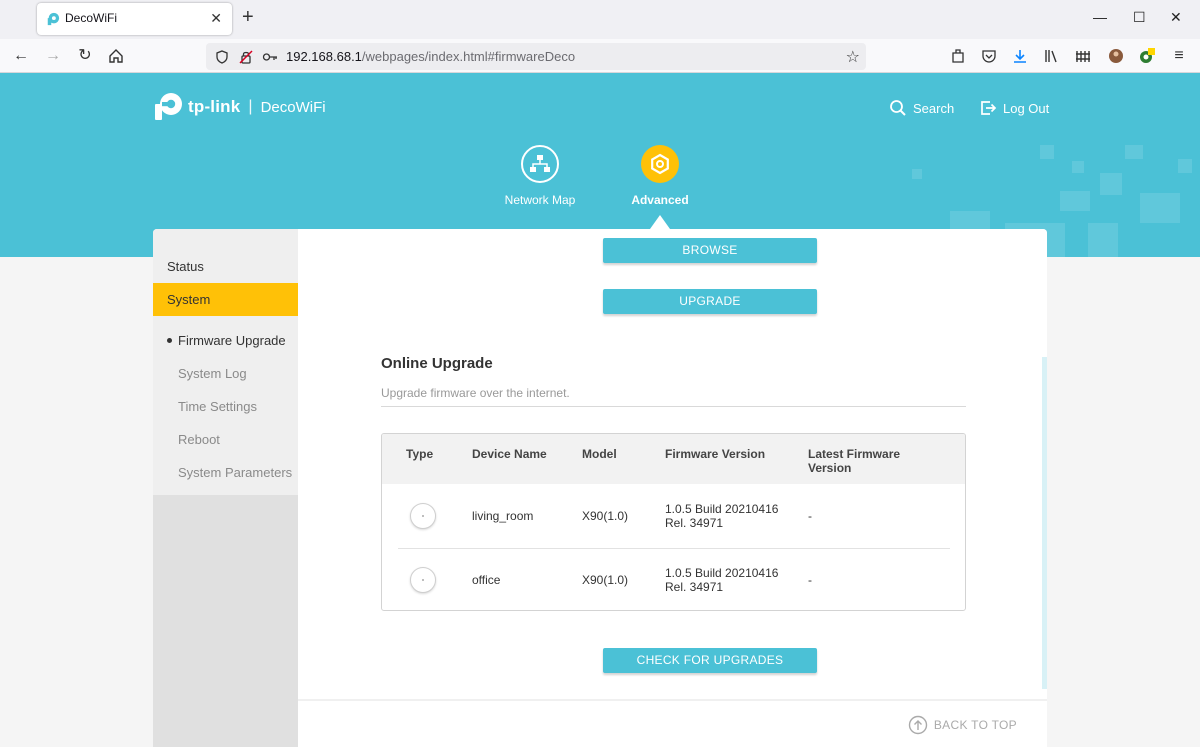 The width and height of the screenshot is (1200, 747). Describe the element at coordinates (222, 57) in the screenshot. I see `shield-icon` at that location.